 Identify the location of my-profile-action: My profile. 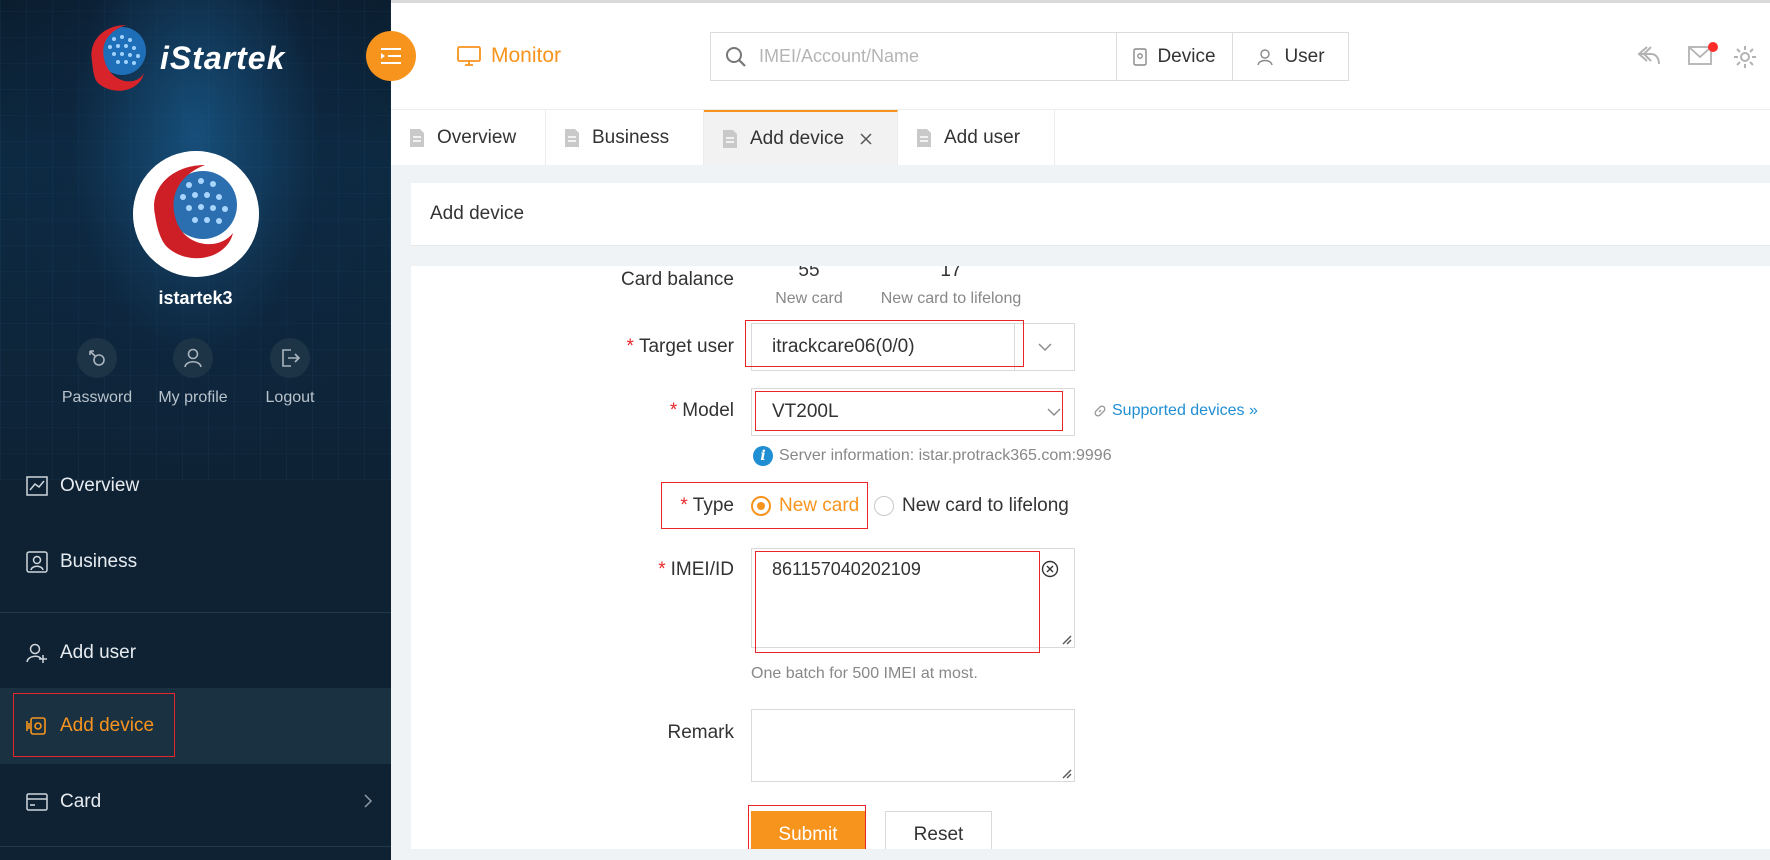
(193, 372).